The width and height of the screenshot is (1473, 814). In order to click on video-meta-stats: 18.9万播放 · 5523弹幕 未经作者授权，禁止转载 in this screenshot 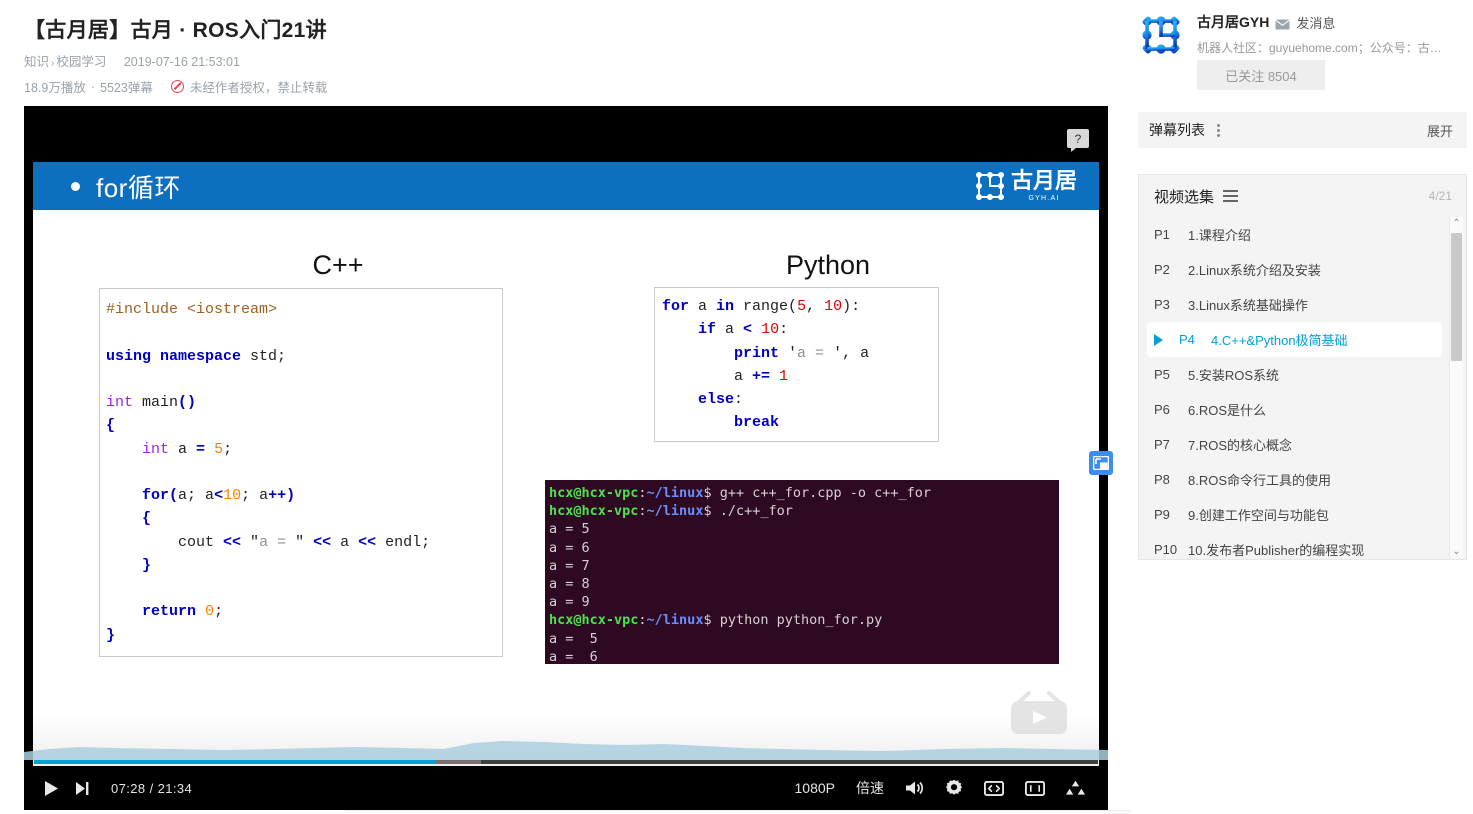, I will do `click(175, 86)`.